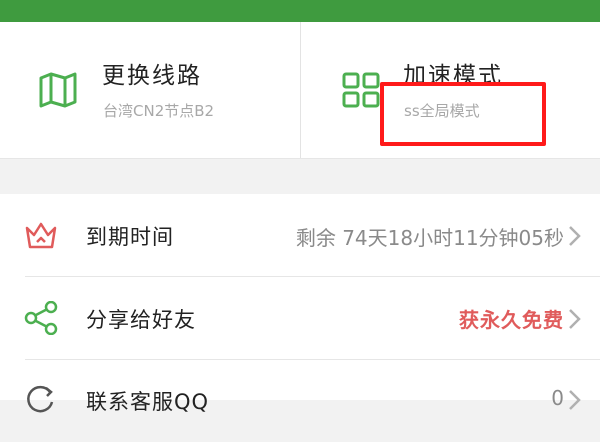 Image resolution: width=600 pixels, height=442 pixels. I want to click on expiry-label: 到期时间, so click(130, 237).